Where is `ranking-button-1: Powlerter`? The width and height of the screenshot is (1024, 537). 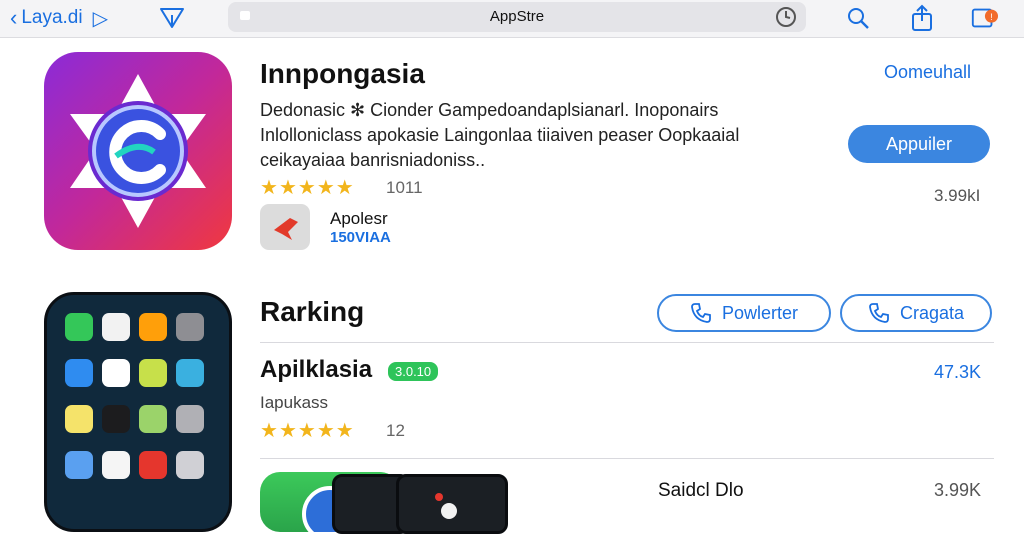
ranking-button-1: Powlerter is located at coordinates (744, 313).